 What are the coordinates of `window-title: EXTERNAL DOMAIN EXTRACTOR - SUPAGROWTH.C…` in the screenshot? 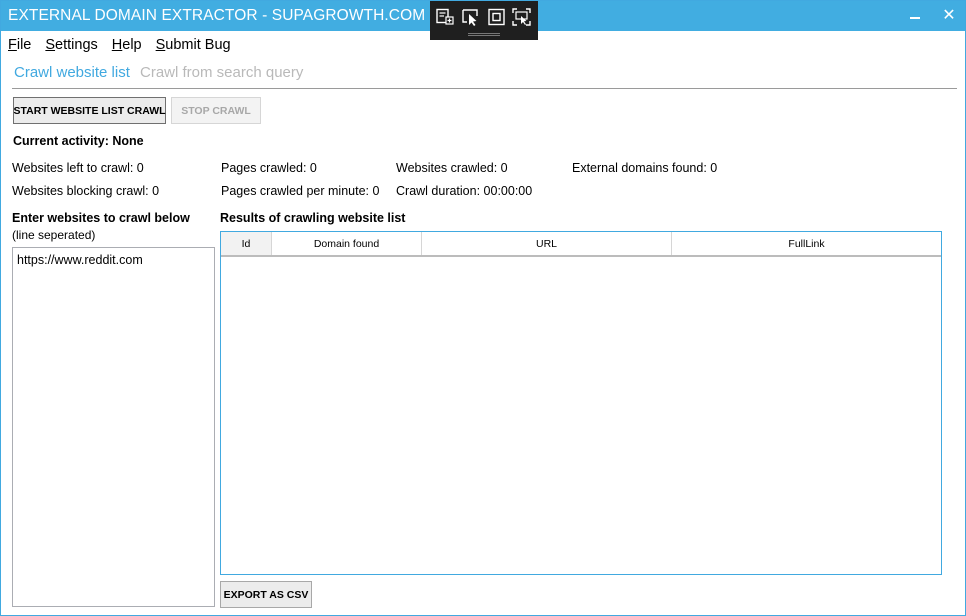 It's located at (217, 15).